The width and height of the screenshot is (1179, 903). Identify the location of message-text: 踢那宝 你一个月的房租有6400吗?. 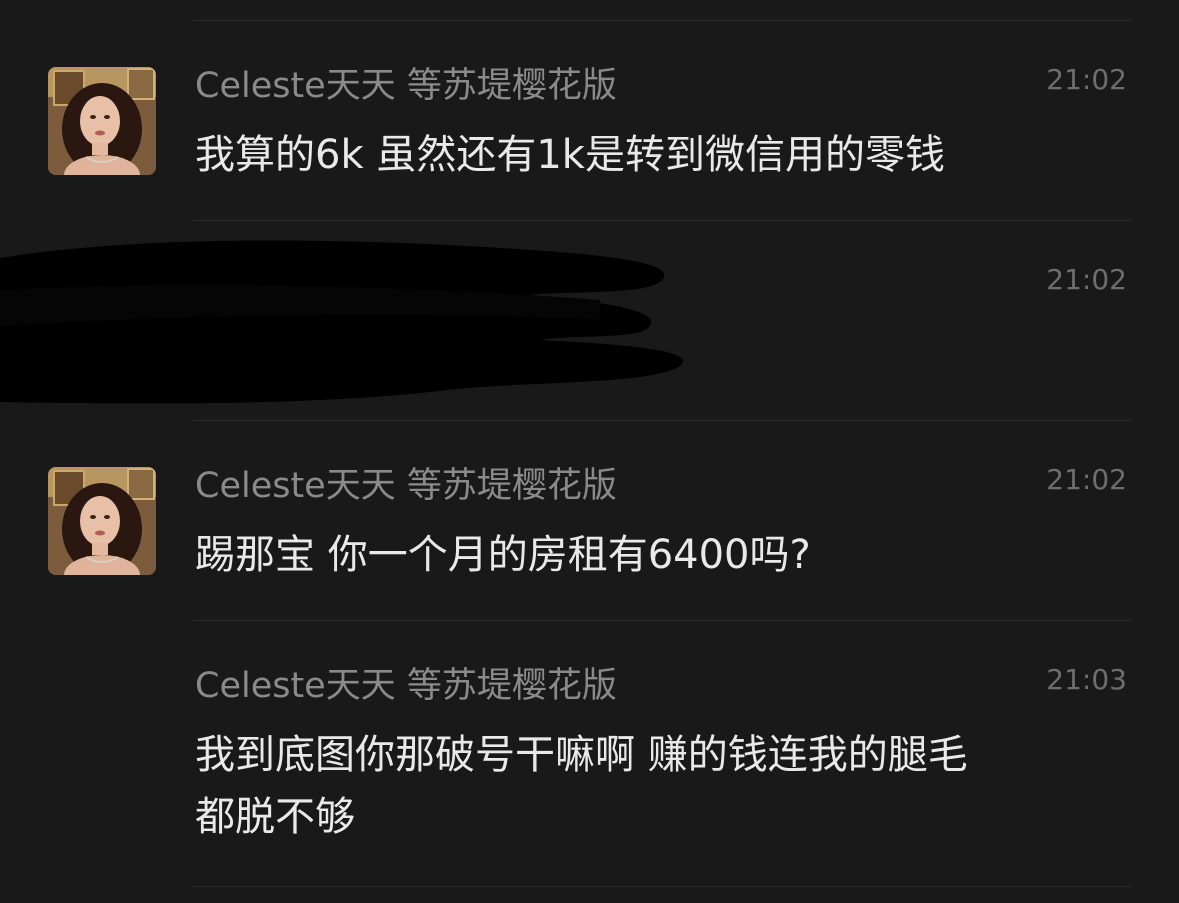
(503, 555).